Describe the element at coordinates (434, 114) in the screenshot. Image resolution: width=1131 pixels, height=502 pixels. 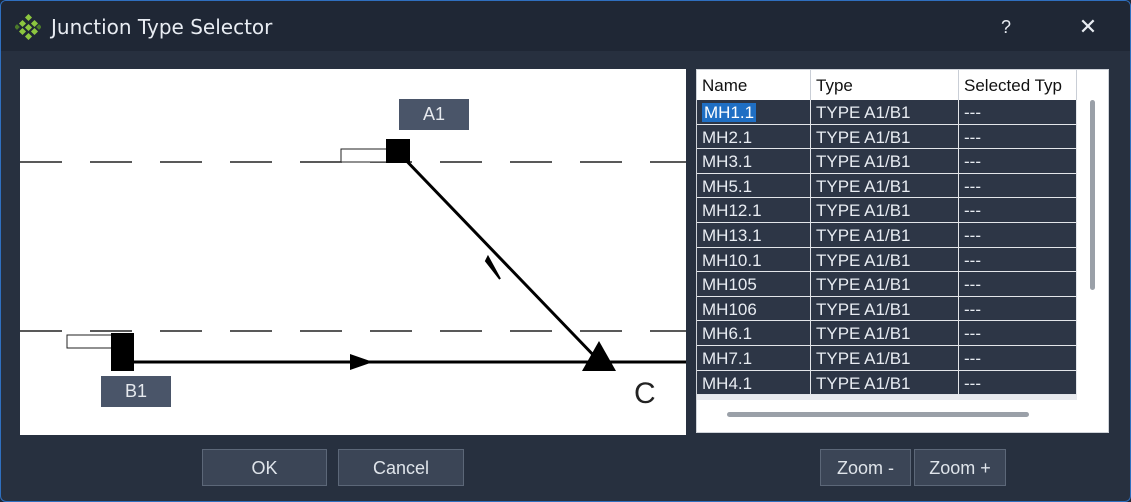
I see `label-a1: A1` at that location.